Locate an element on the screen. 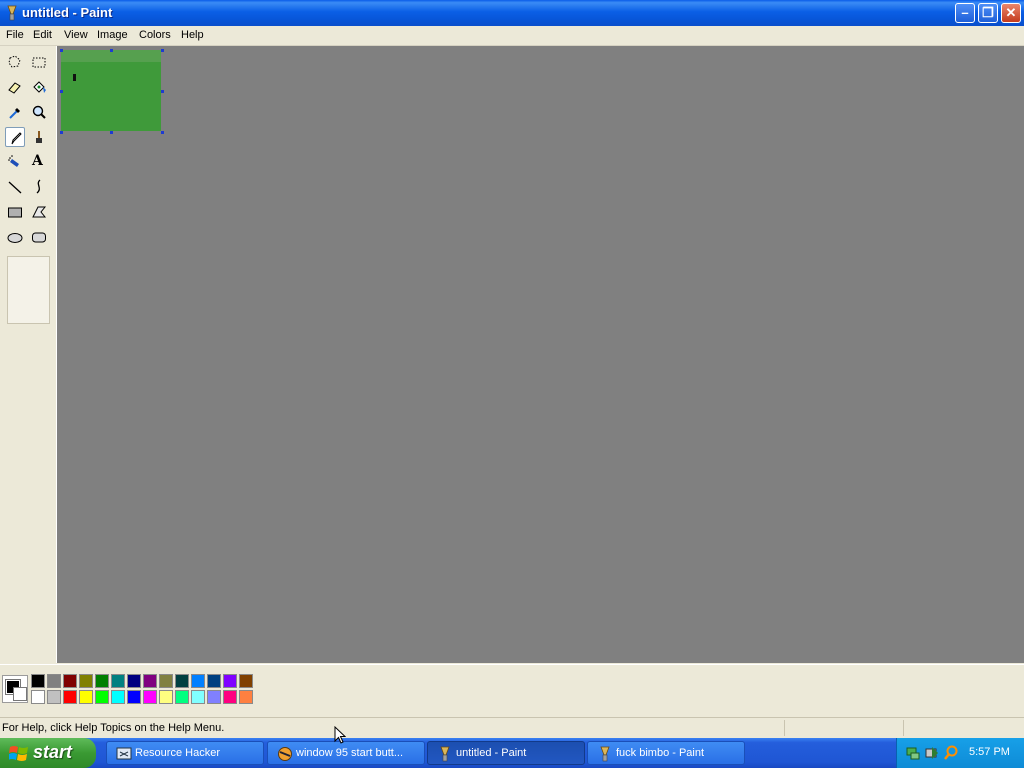 The image size is (1024, 768). tool-airbrush is located at coordinates (15, 162).